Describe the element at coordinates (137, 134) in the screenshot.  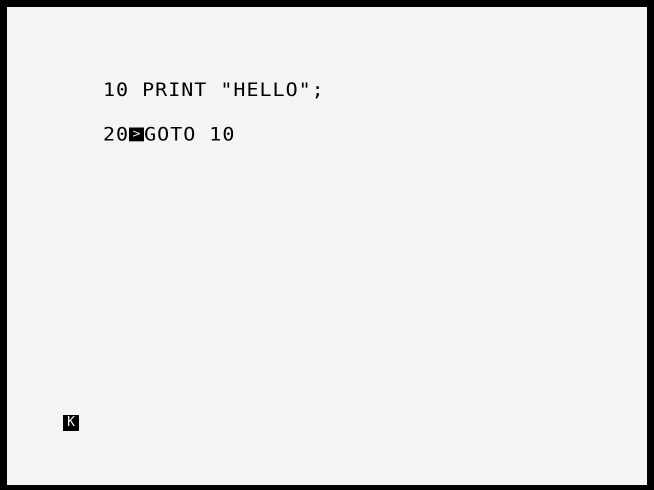
I see `current-line-cursor-icon: >` at that location.